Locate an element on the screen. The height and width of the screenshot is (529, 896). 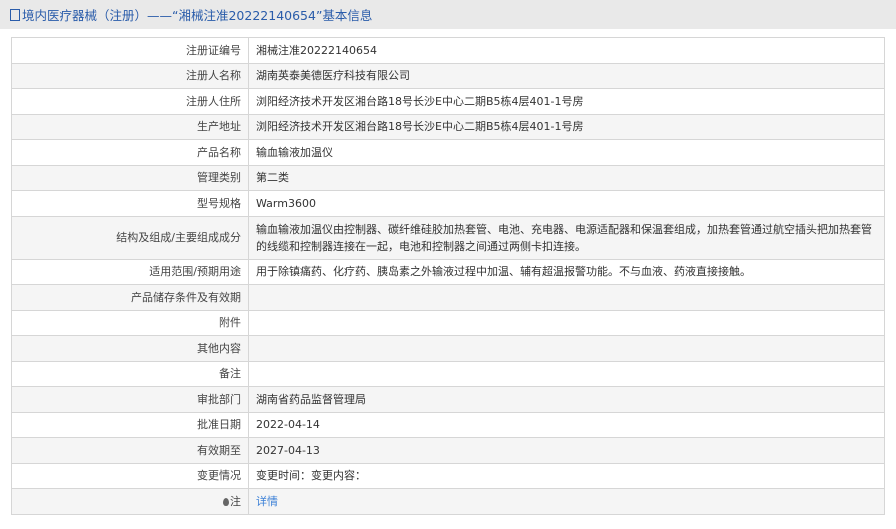
row-label-text: 型号规格 is located at coordinates (219, 203).